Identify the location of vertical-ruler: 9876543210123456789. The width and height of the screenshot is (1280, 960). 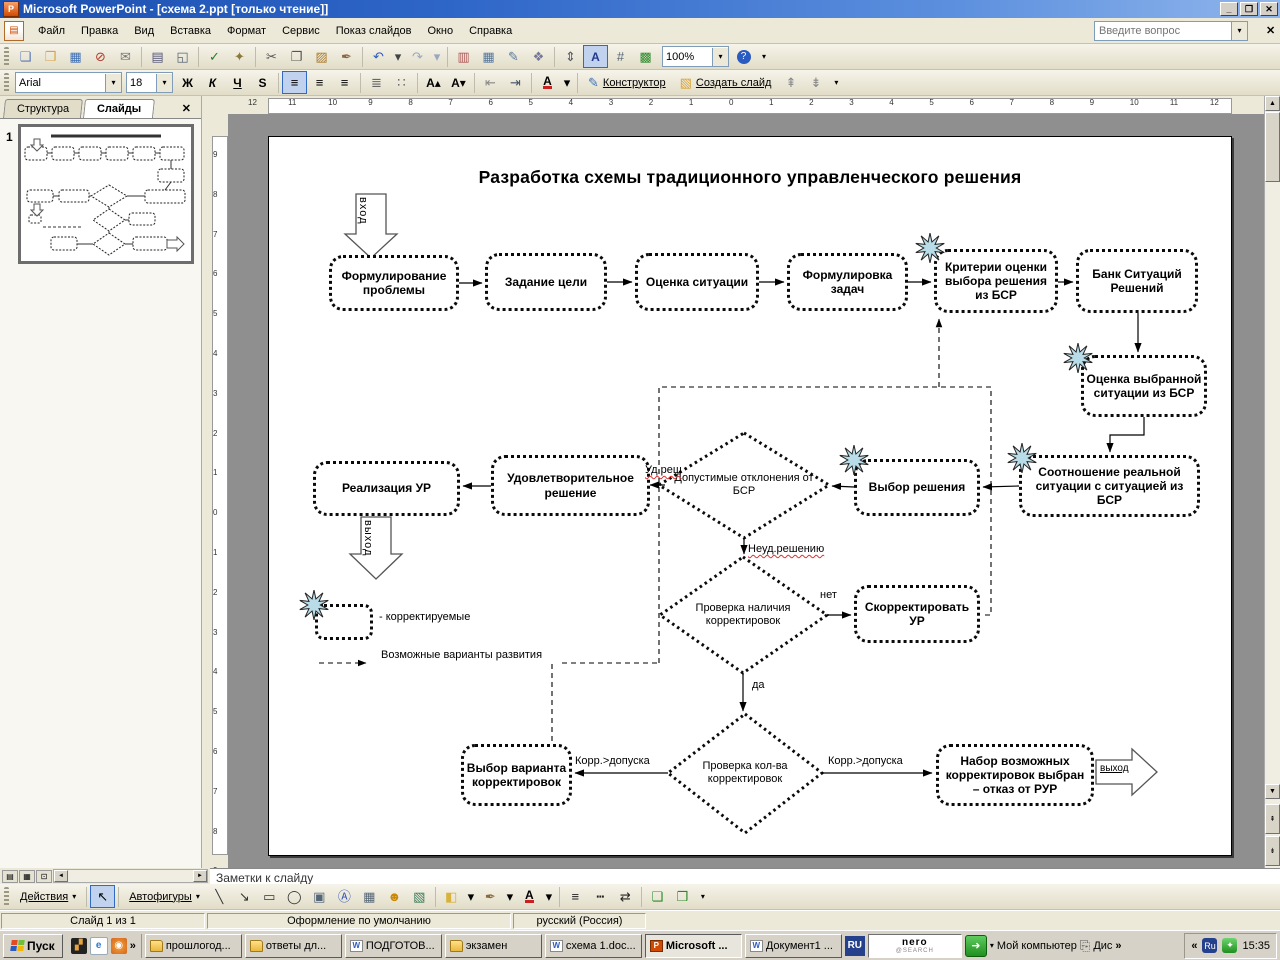
(219, 494).